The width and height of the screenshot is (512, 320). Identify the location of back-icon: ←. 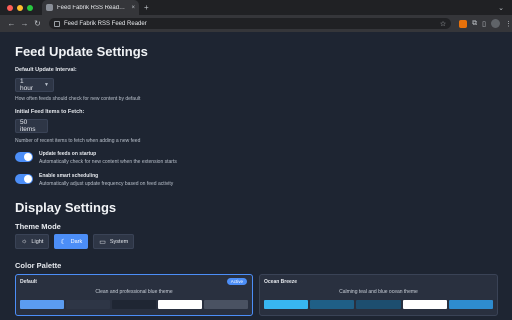
(11, 23).